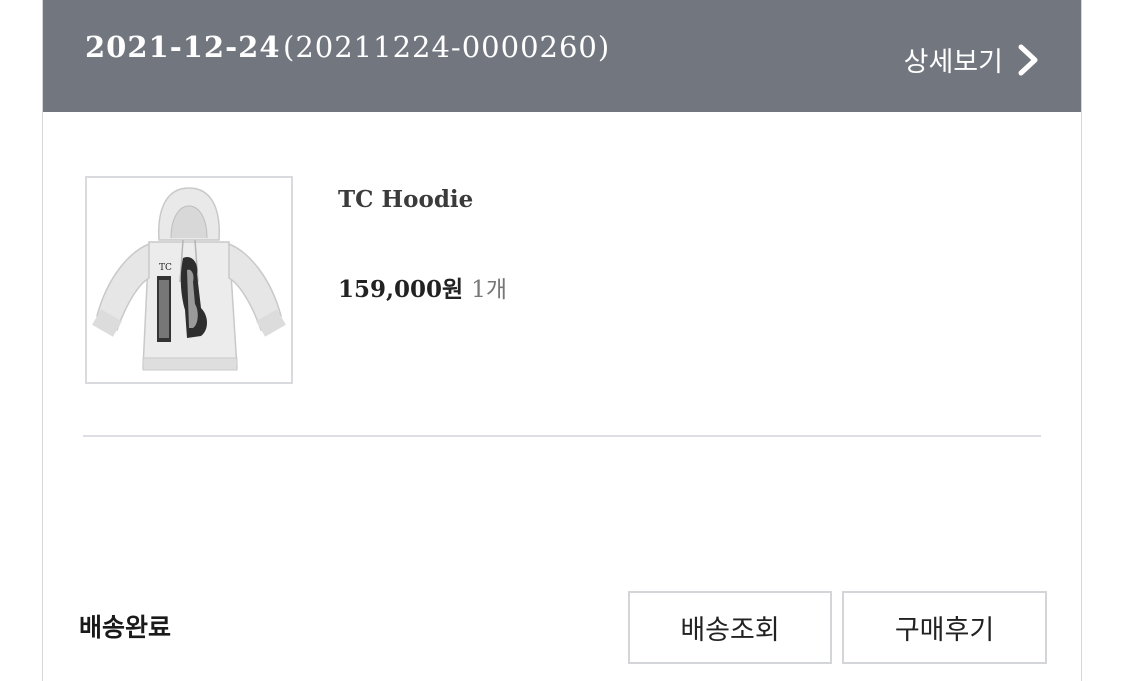  I want to click on view-details-label: 상세보기, so click(953, 62).